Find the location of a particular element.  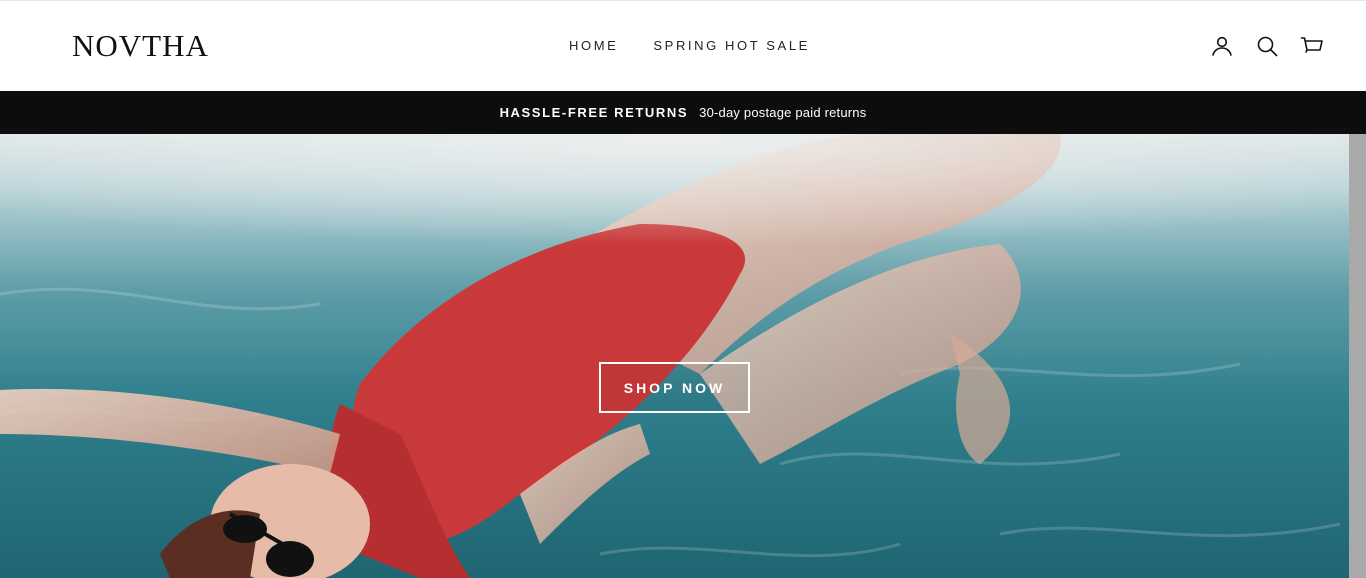

store-logo: NOVTHA is located at coordinates (140, 46).